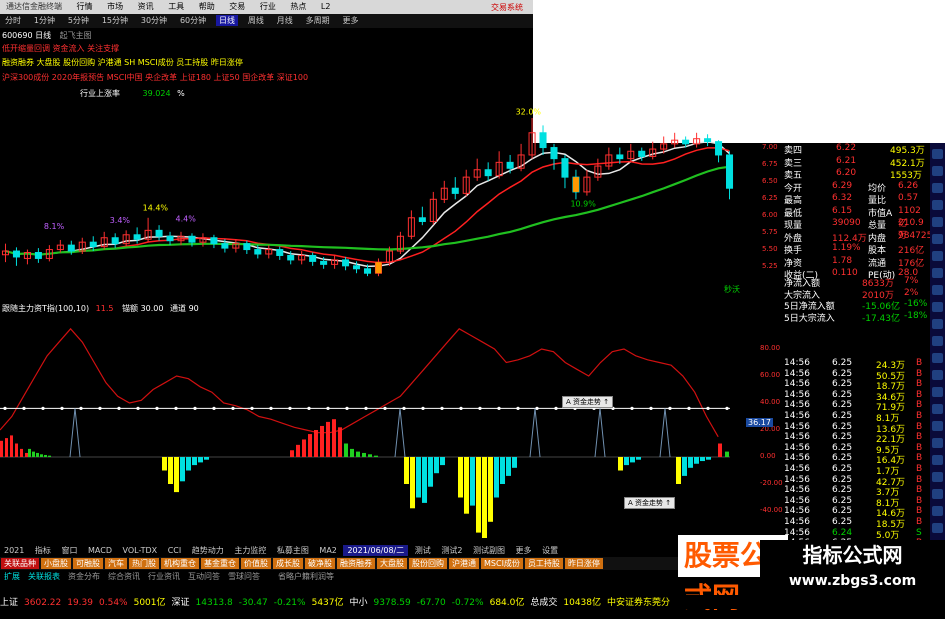 The image size is (945, 619). I want to click on function-link: 综合资讯, so click(124, 576).